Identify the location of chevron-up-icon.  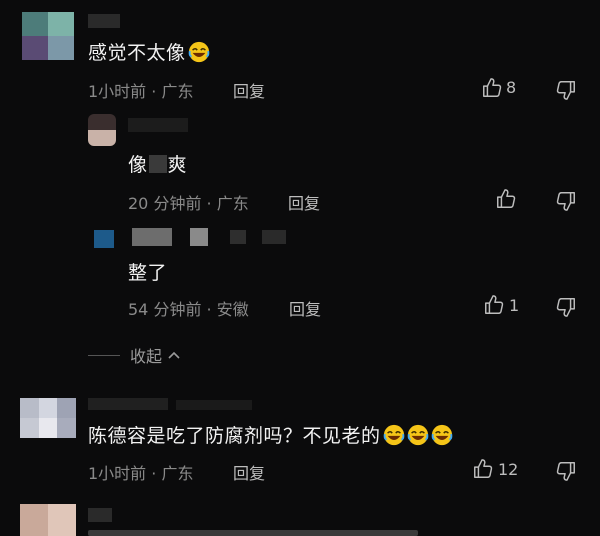
(174, 355).